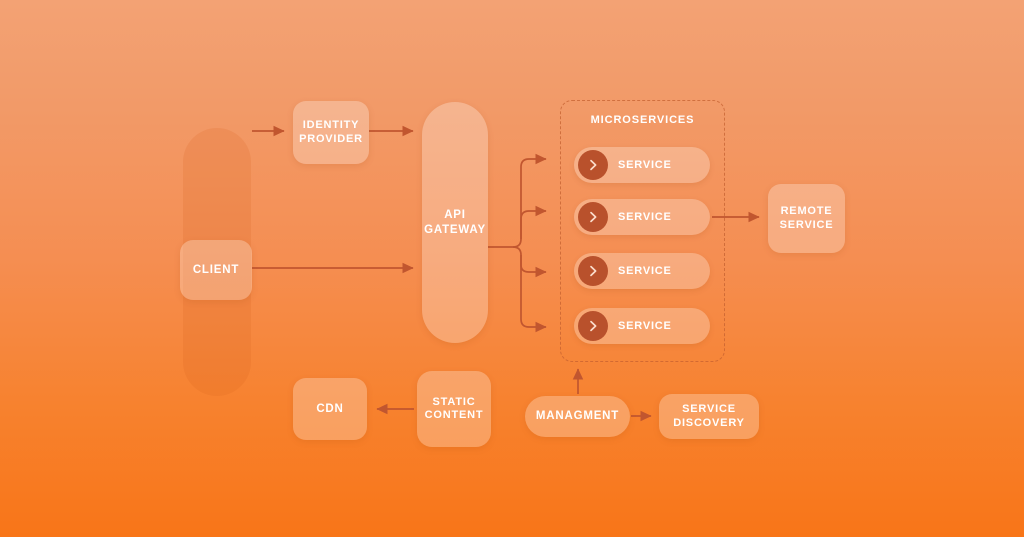  I want to click on service-node-1: SERVICE, so click(642, 165).